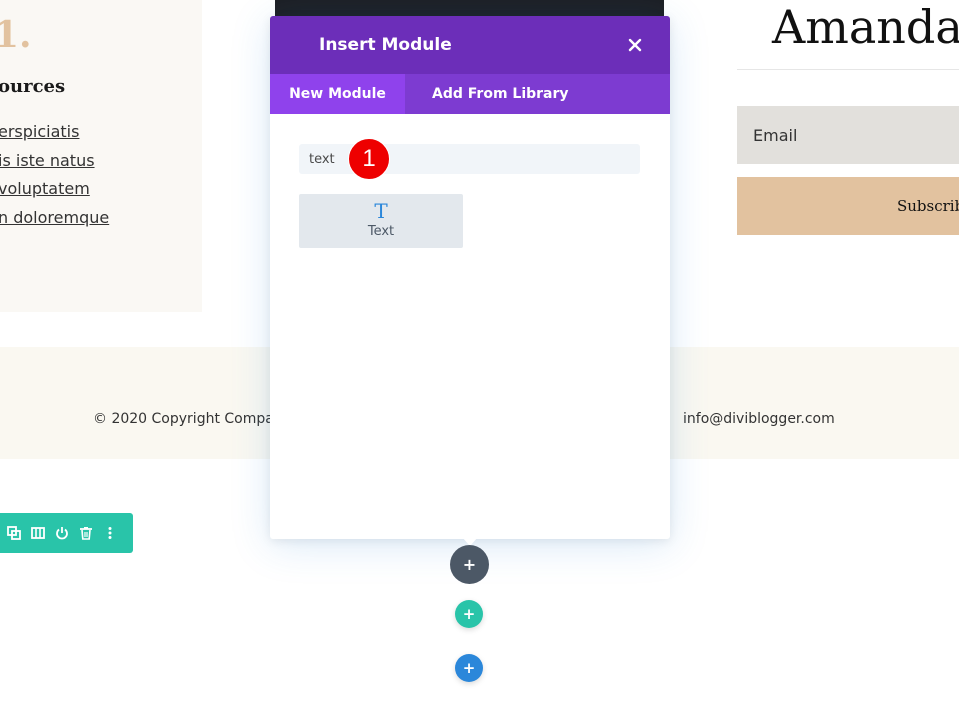  I want to click on subscribe-button: Subscrib, so click(848, 206).